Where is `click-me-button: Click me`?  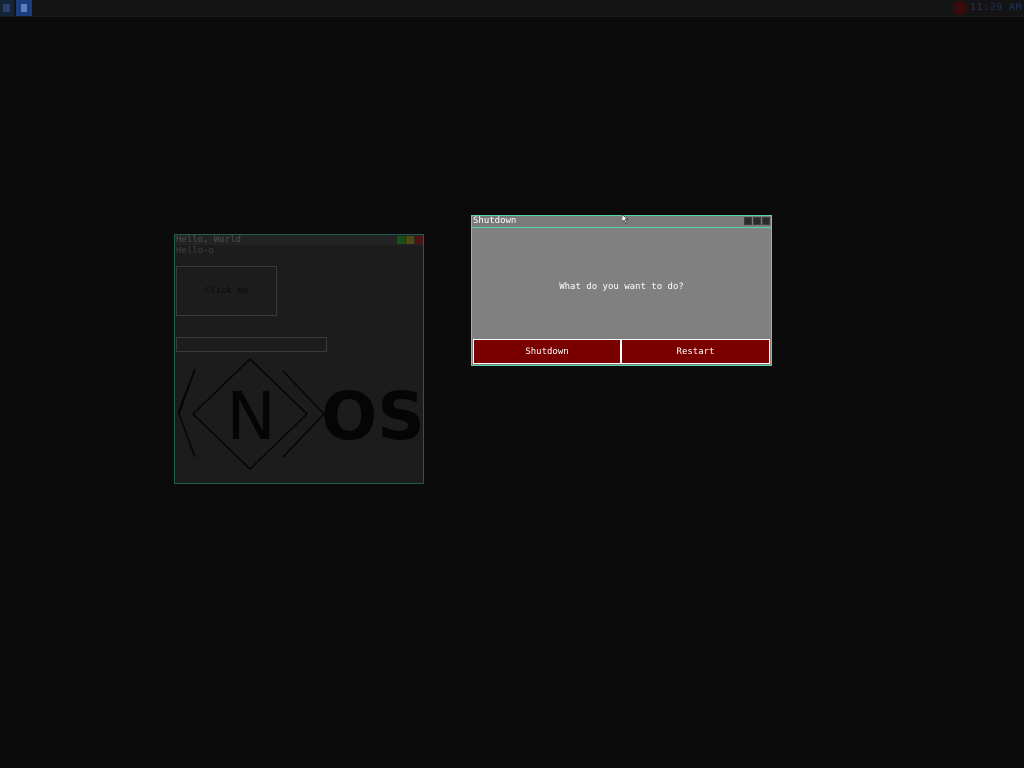
click-me-button: Click me is located at coordinates (226, 291).